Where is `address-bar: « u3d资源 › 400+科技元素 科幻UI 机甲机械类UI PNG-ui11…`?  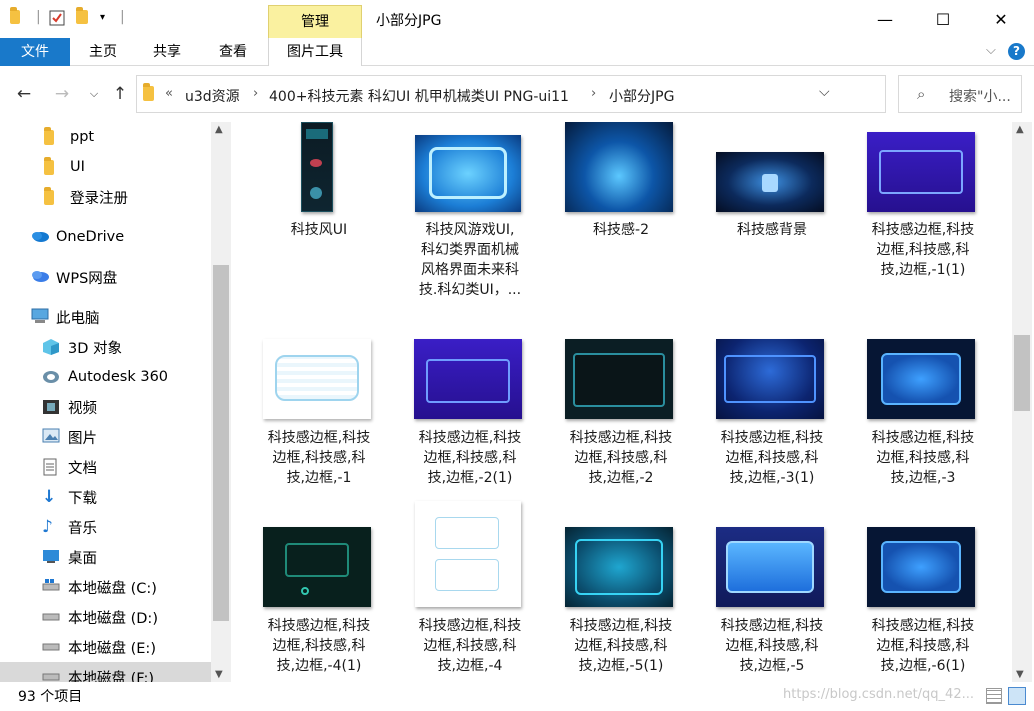
address-bar: « u3d资源 › 400+科技元素 科幻UI 机甲机械类UI PNG-ui11… is located at coordinates (572, 94).